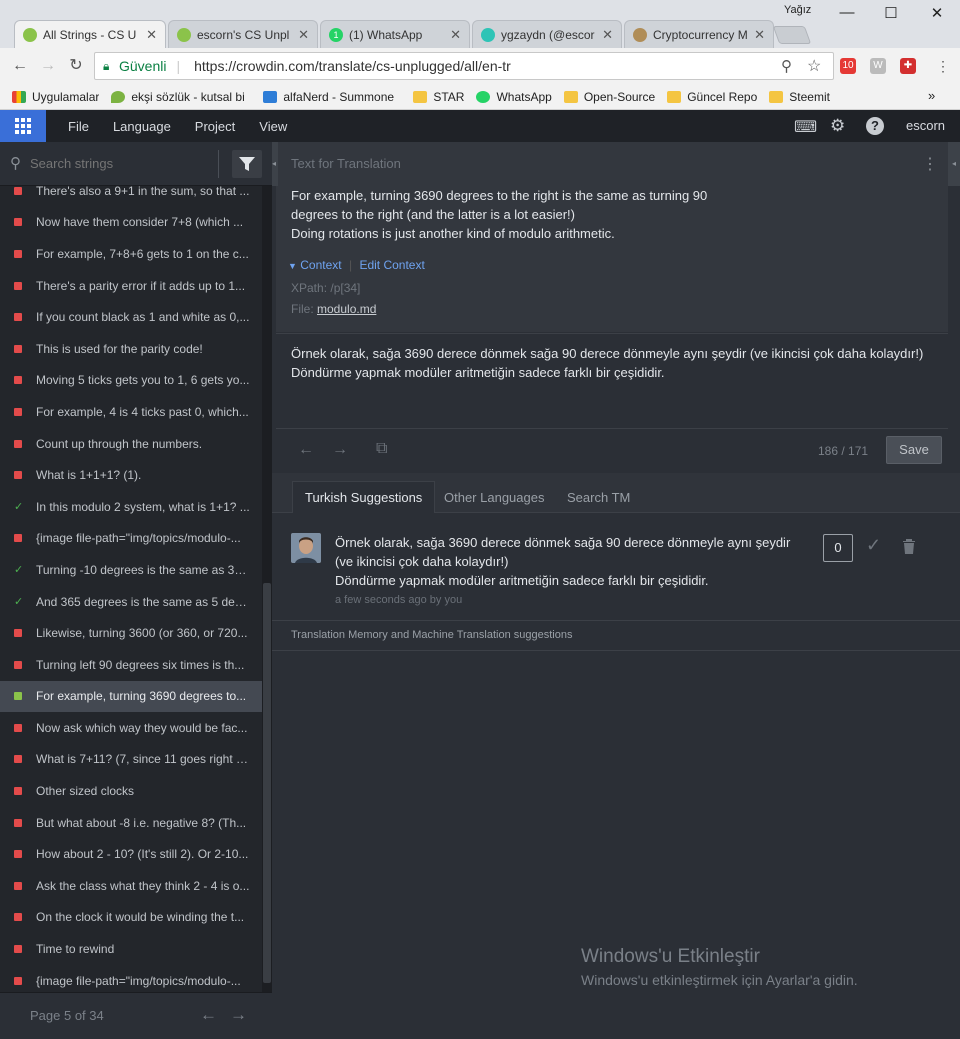 The width and height of the screenshot is (960, 1039). I want to click on more-options-icon: ⋮, so click(930, 164).